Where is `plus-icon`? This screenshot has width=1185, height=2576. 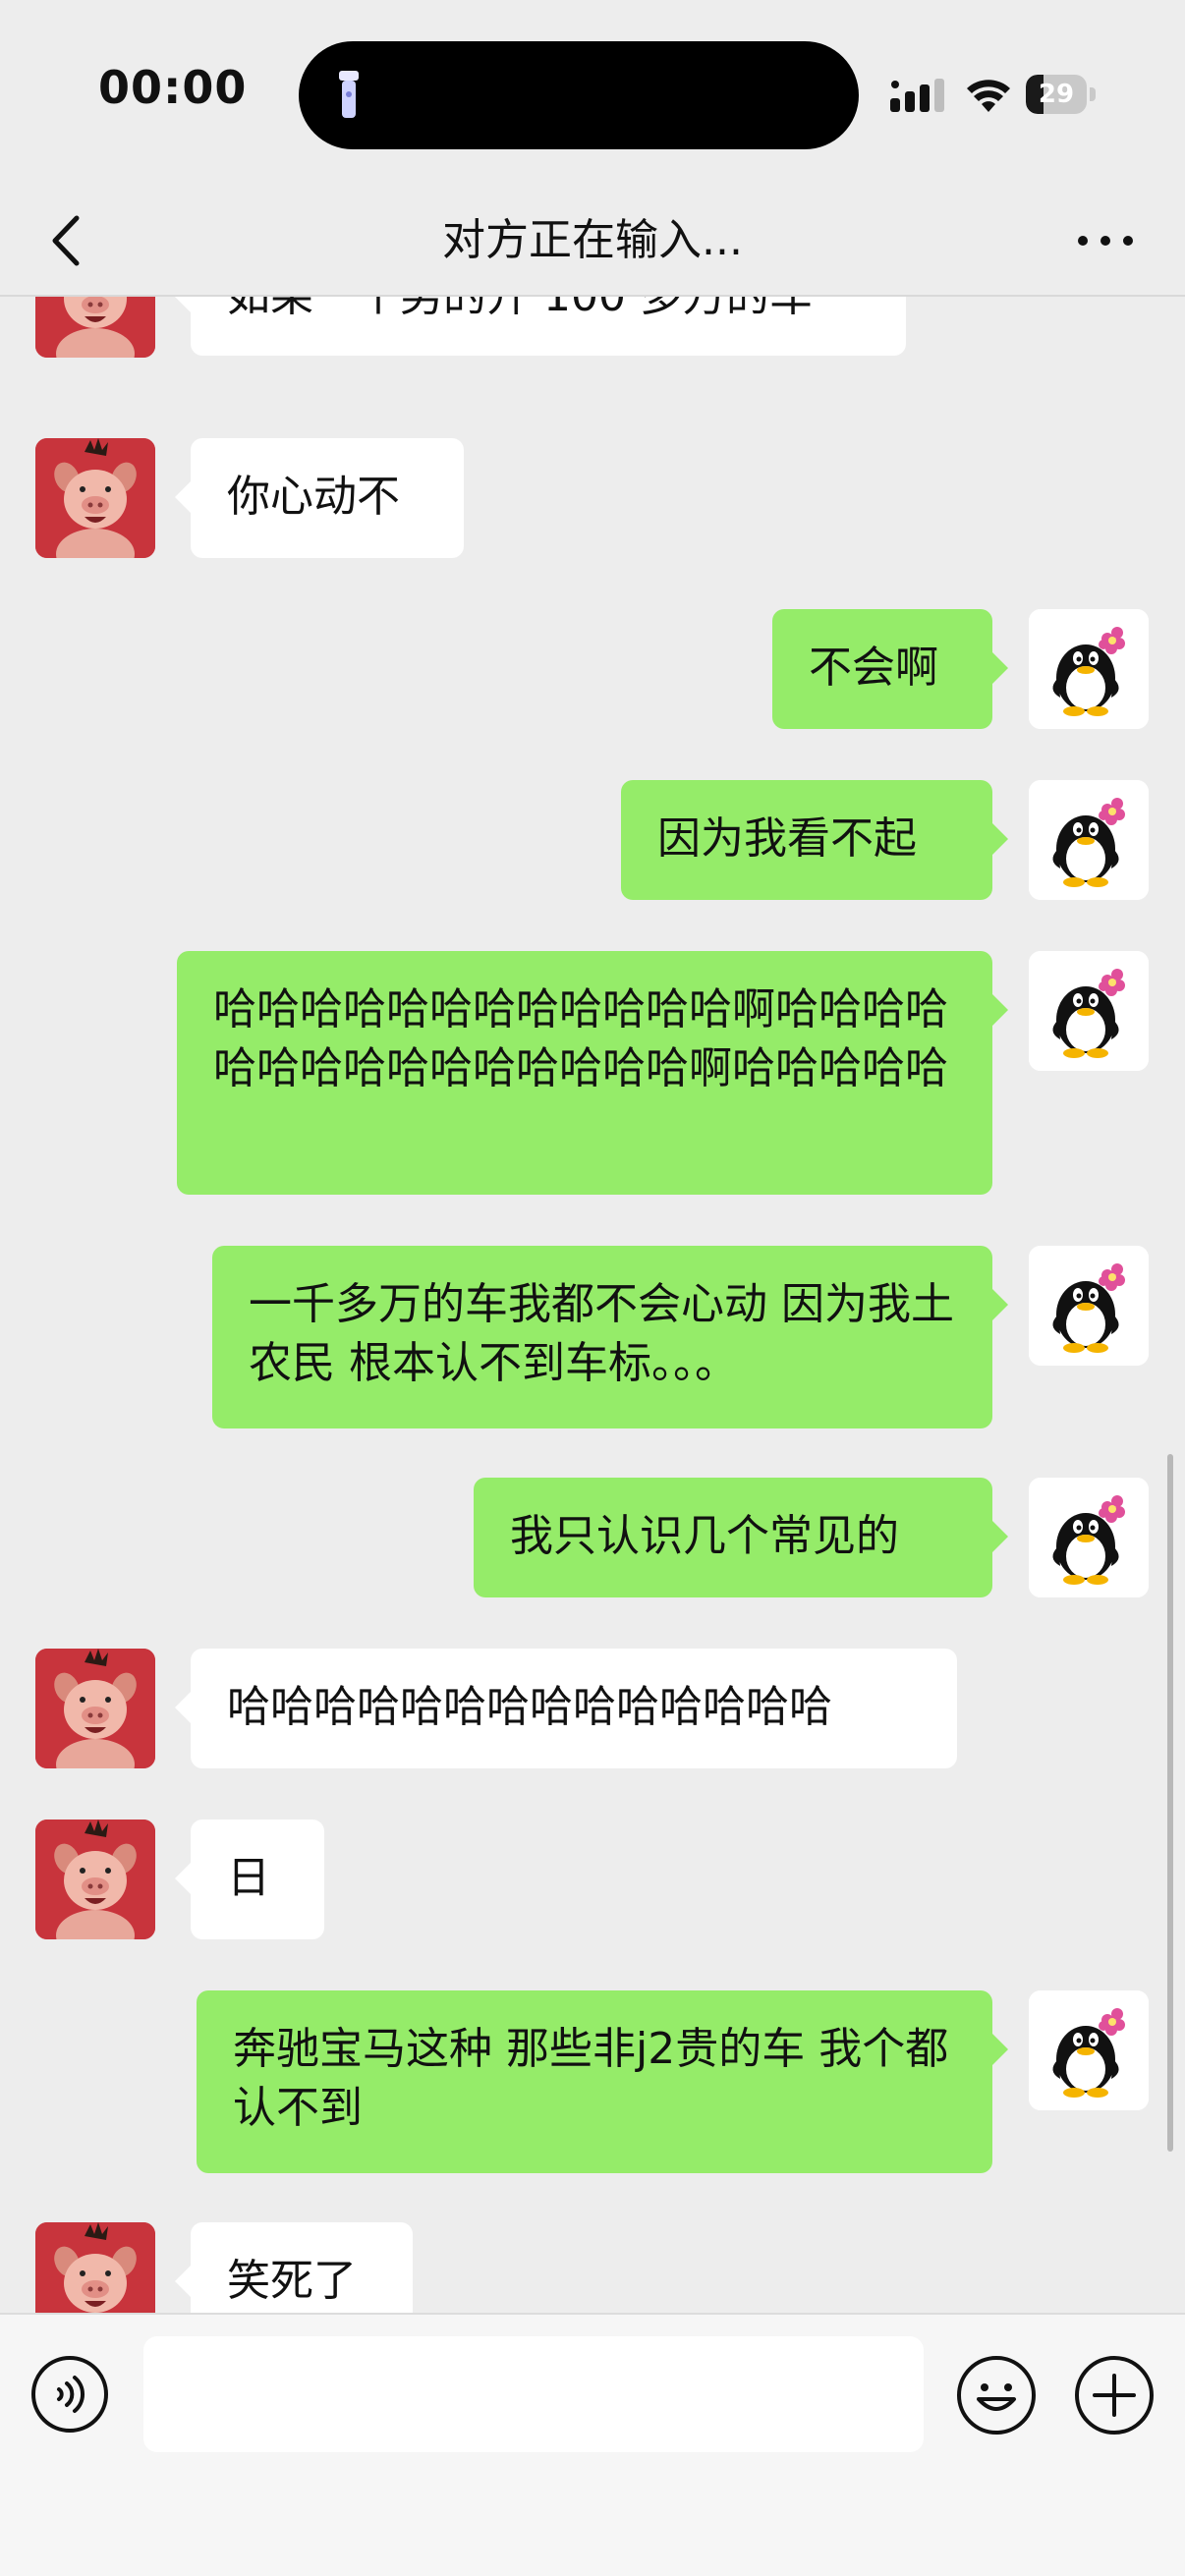
plus-icon is located at coordinates (1115, 2395).